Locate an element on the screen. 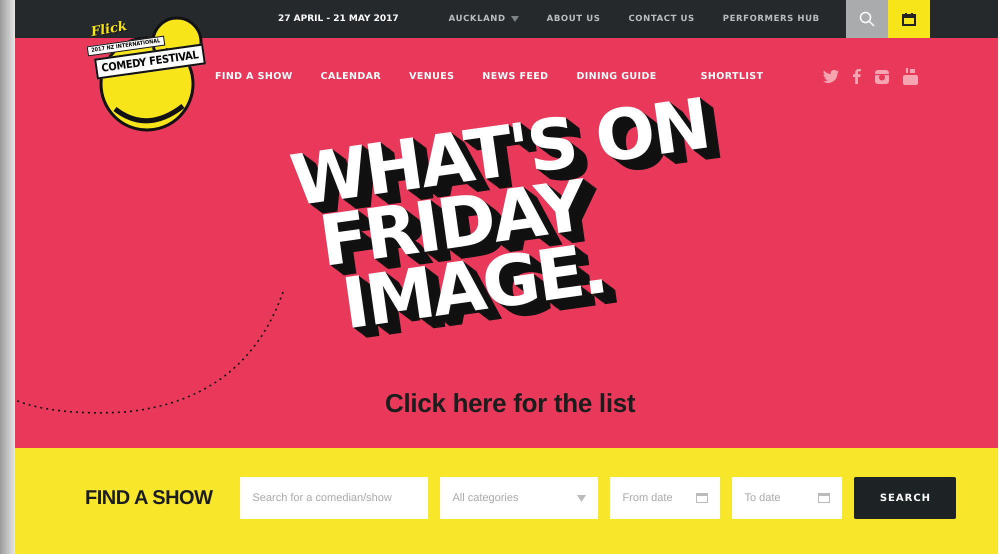  top-link: CONTACT US is located at coordinates (661, 19).